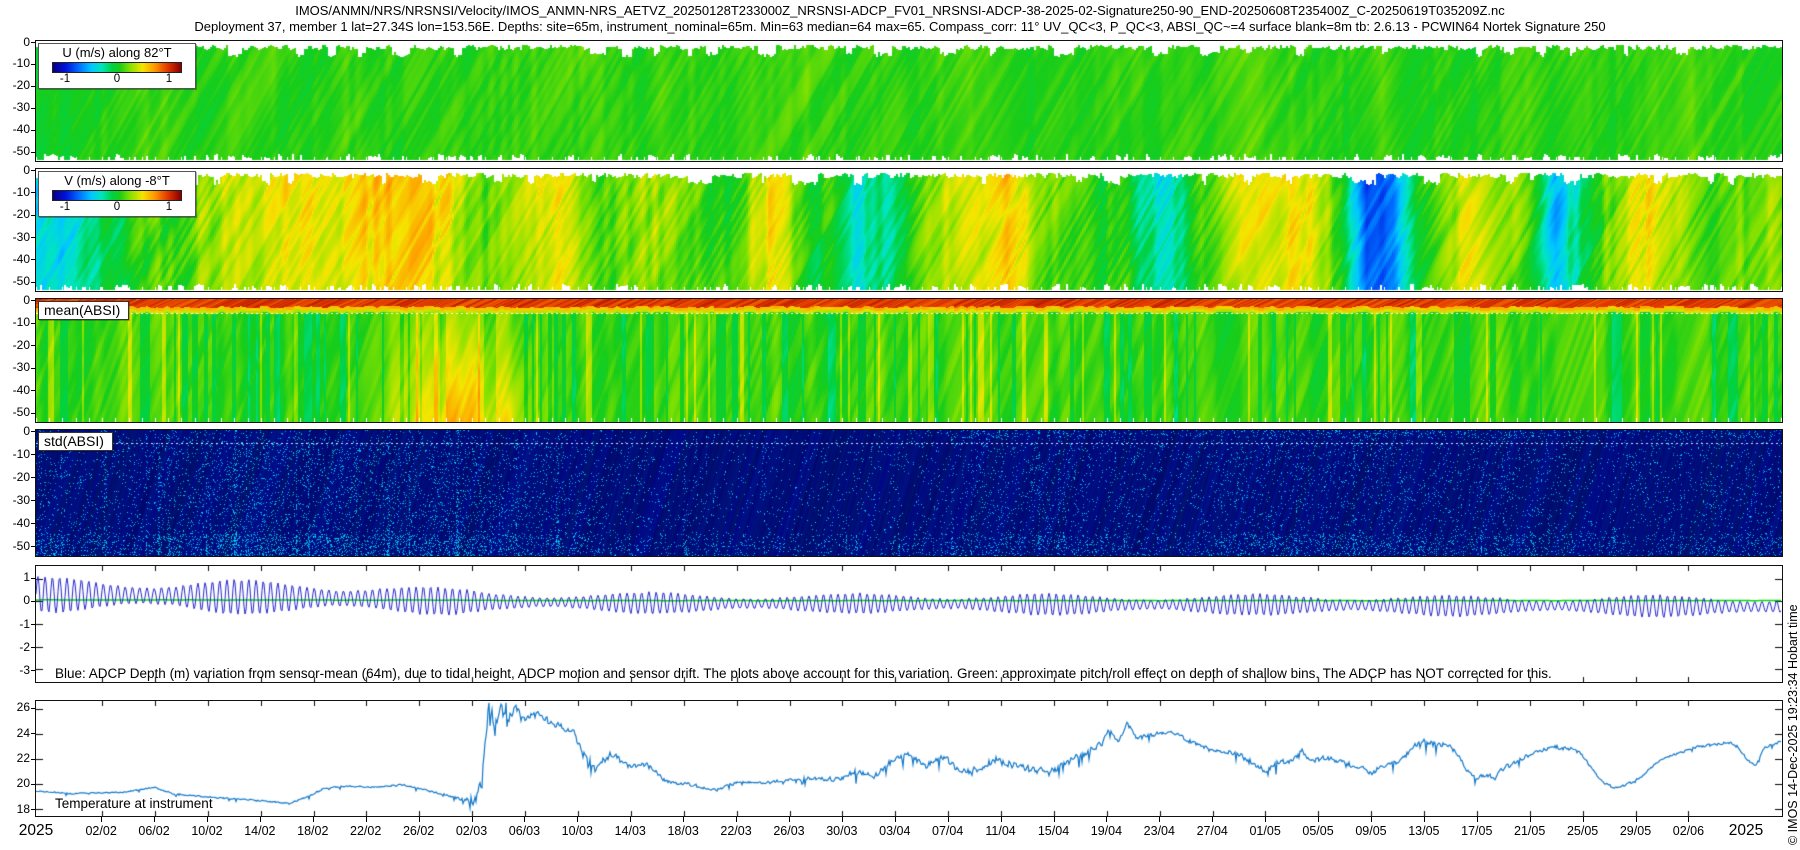 The image size is (1800, 850). Describe the element at coordinates (1106, 831) in the screenshot. I see `x-axis-date-label: 19/04` at that location.